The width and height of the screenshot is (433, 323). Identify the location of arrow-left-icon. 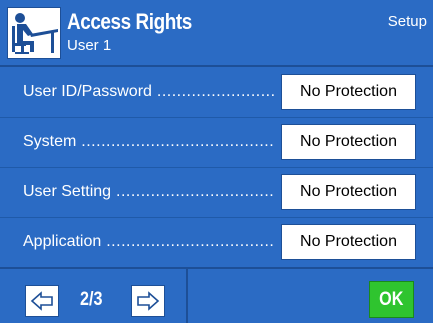
(41, 301).